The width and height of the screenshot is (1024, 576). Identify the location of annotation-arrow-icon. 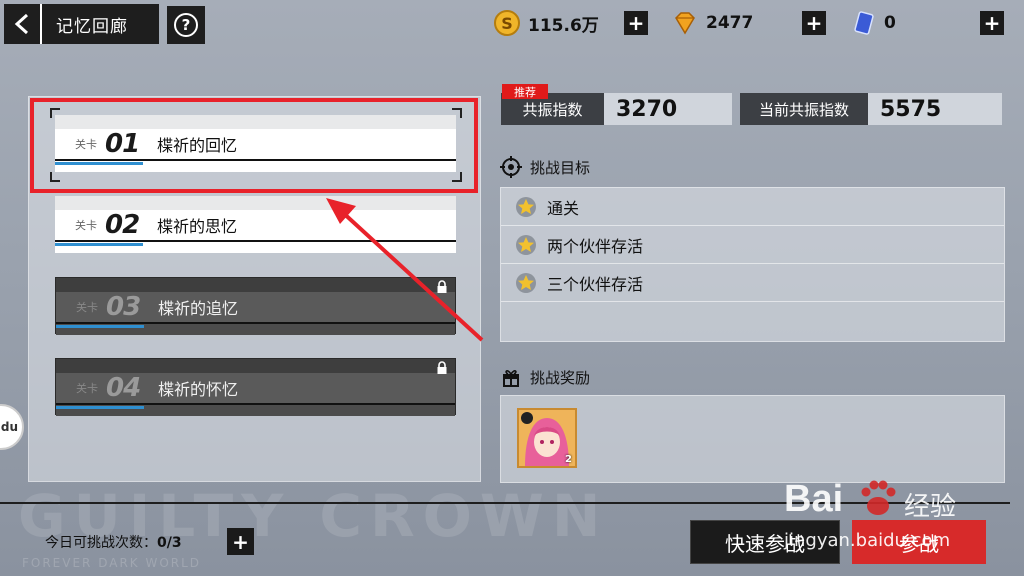
(405, 270).